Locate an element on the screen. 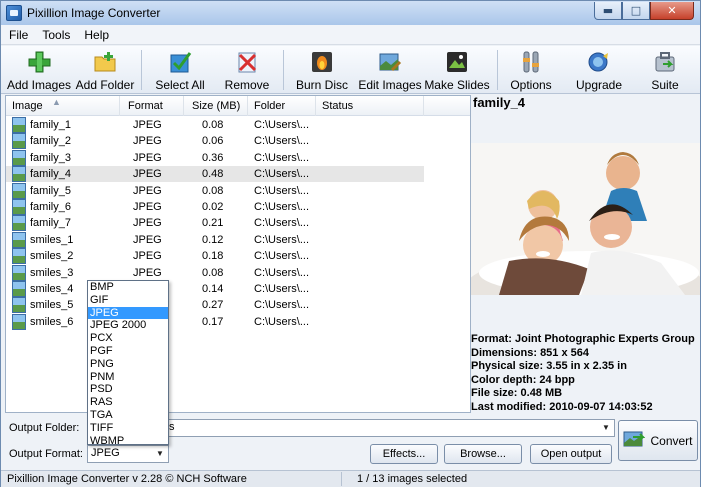 The image size is (701, 487). menu-bar: File Tools Help is located at coordinates (350, 35).